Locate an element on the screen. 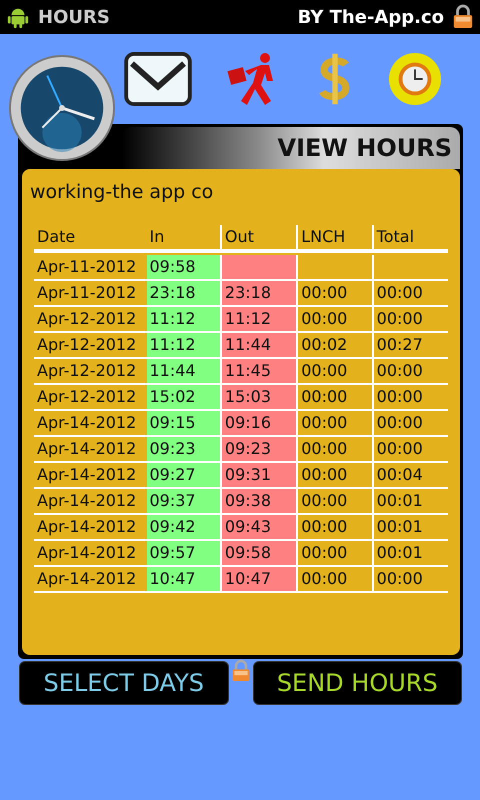 This screenshot has height=800, width=480. alarm-clock-icon is located at coordinates (415, 79).